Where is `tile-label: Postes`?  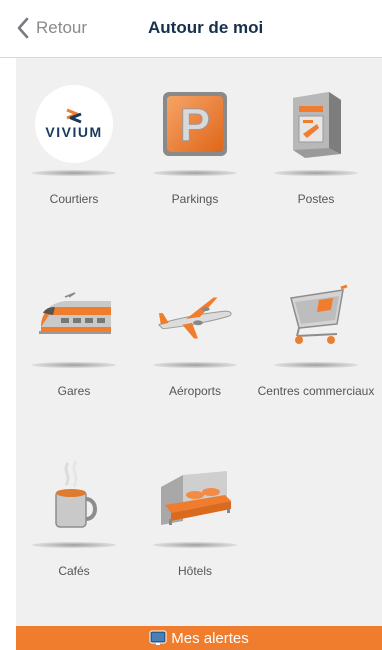
tile-label: Postes is located at coordinates (316, 199).